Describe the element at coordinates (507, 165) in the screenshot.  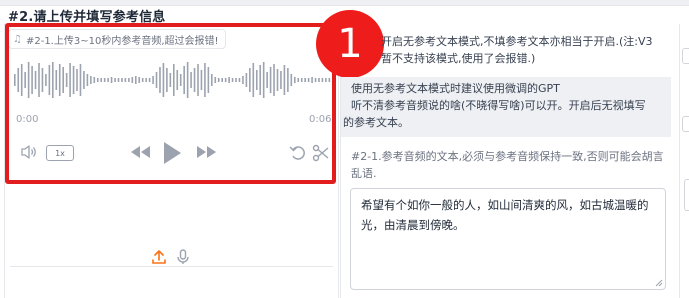
I see `ref-text-description: #2-1.参考音频的文本,必须与参考音频保持一致,否则可能会胡言乱语.` at that location.